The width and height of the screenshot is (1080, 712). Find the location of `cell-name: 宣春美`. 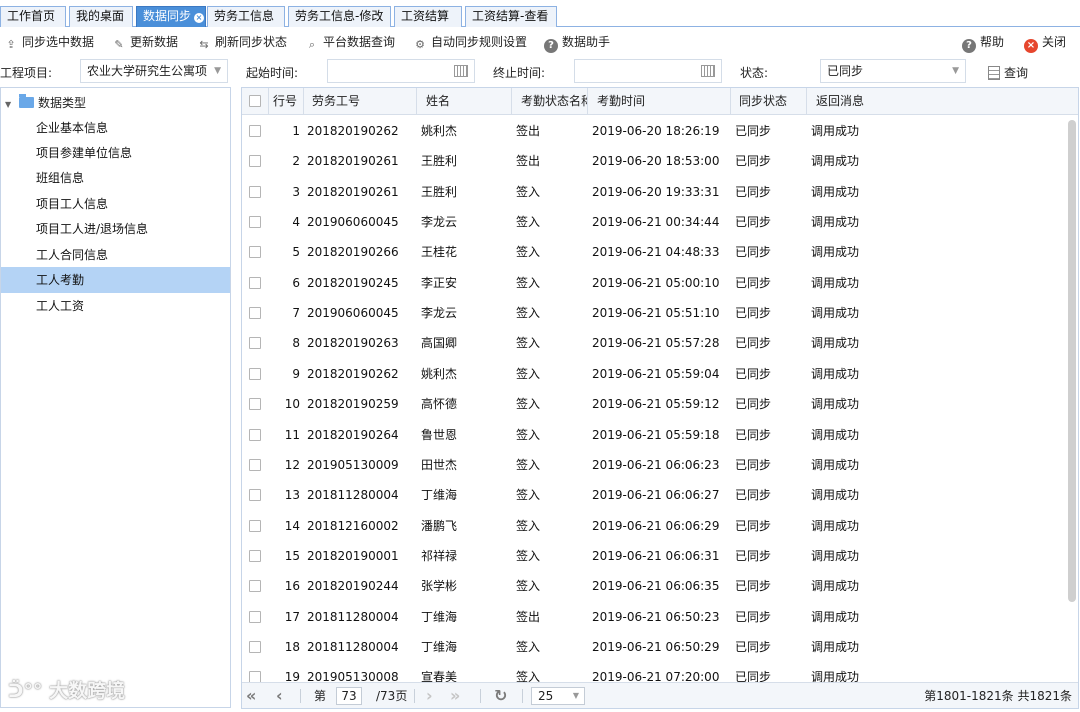

cell-name: 宣春美 is located at coordinates (439, 676).